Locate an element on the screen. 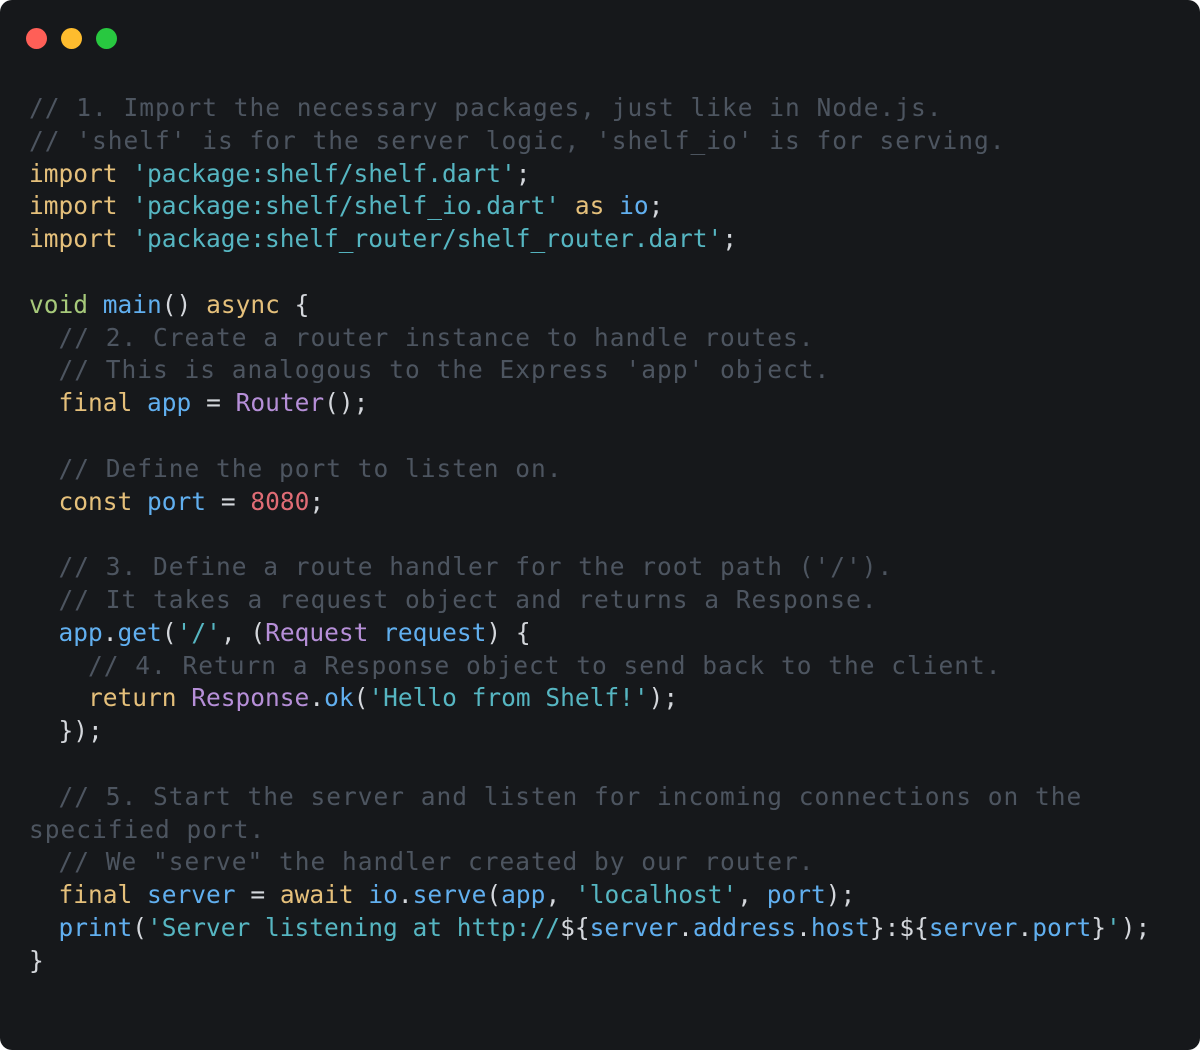 This screenshot has width=1200, height=1050. code-token-string: 'package:shelf/shelf.dart' is located at coordinates (324, 173).